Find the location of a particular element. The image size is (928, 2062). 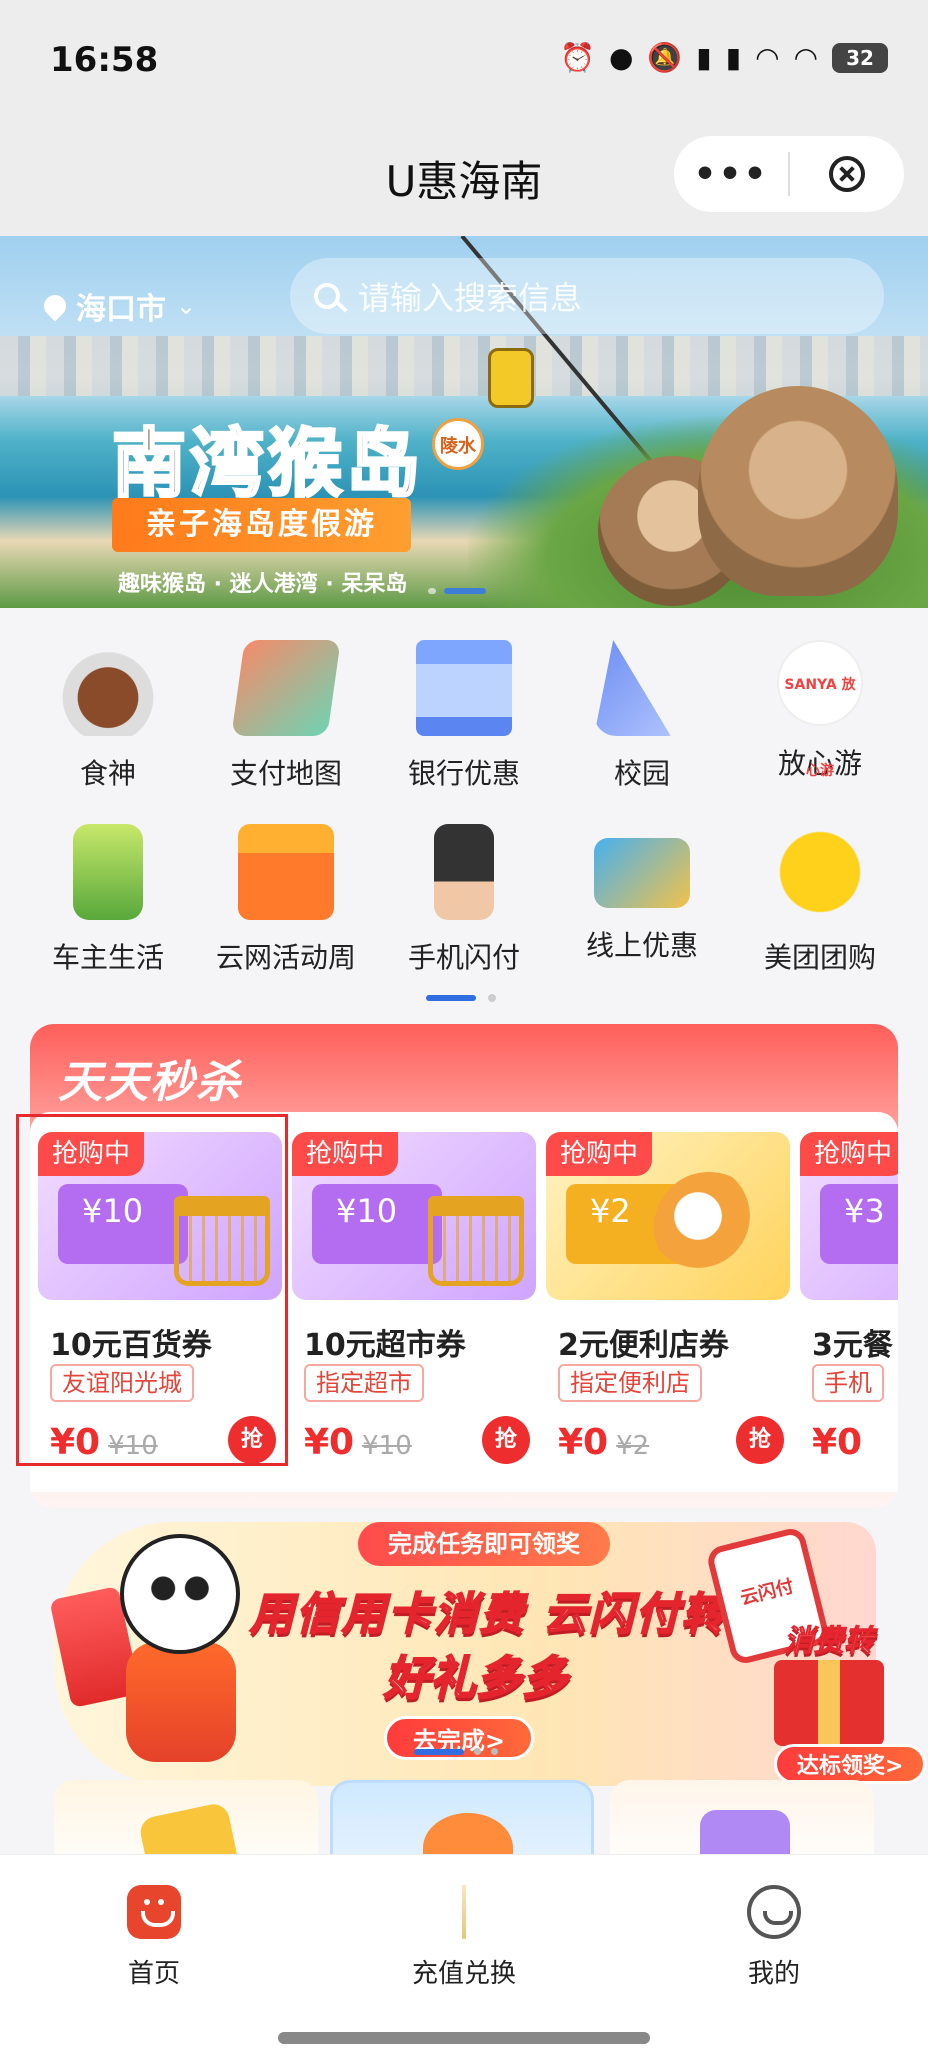

close-icon is located at coordinates (847, 174).